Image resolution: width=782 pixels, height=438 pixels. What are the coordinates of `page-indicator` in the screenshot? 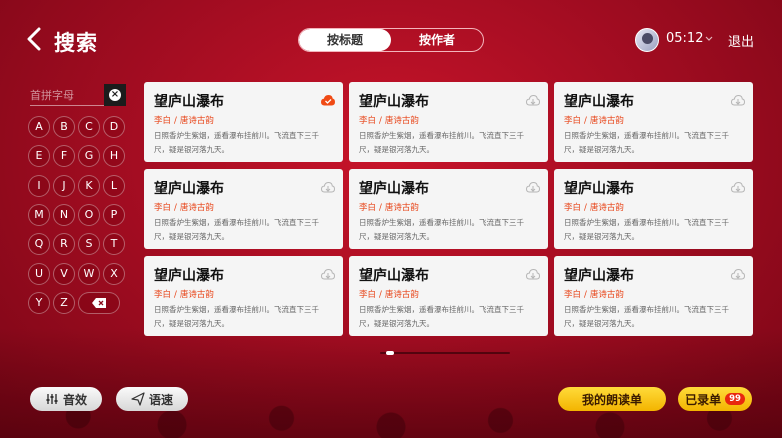 It's located at (445, 353).